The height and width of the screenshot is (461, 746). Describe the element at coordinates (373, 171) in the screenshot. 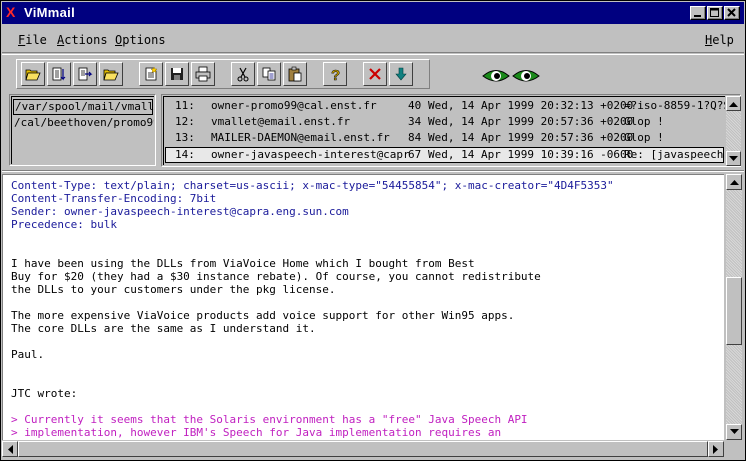

I see `pane-separator` at that location.